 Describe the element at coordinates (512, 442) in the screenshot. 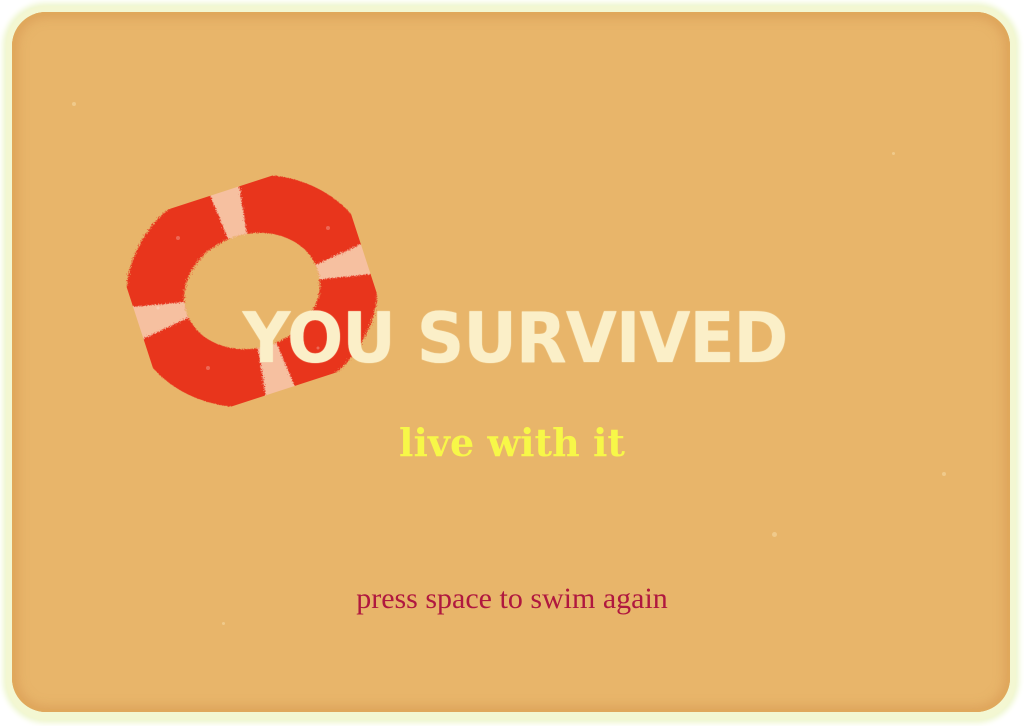

I see `game-over-subtitle: live with it` at that location.